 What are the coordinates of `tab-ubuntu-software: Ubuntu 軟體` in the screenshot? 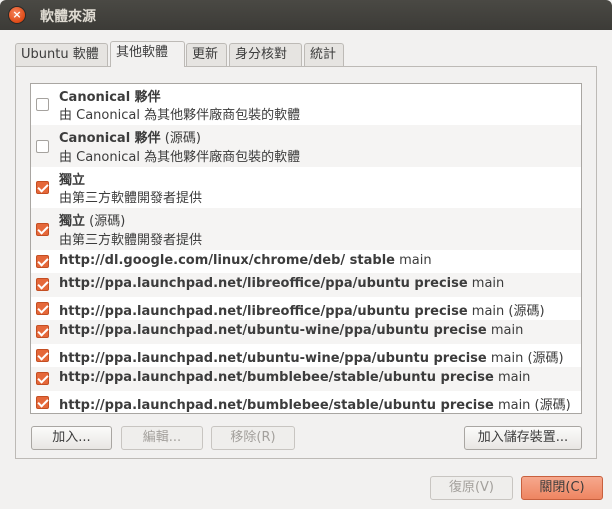 It's located at (61, 54).